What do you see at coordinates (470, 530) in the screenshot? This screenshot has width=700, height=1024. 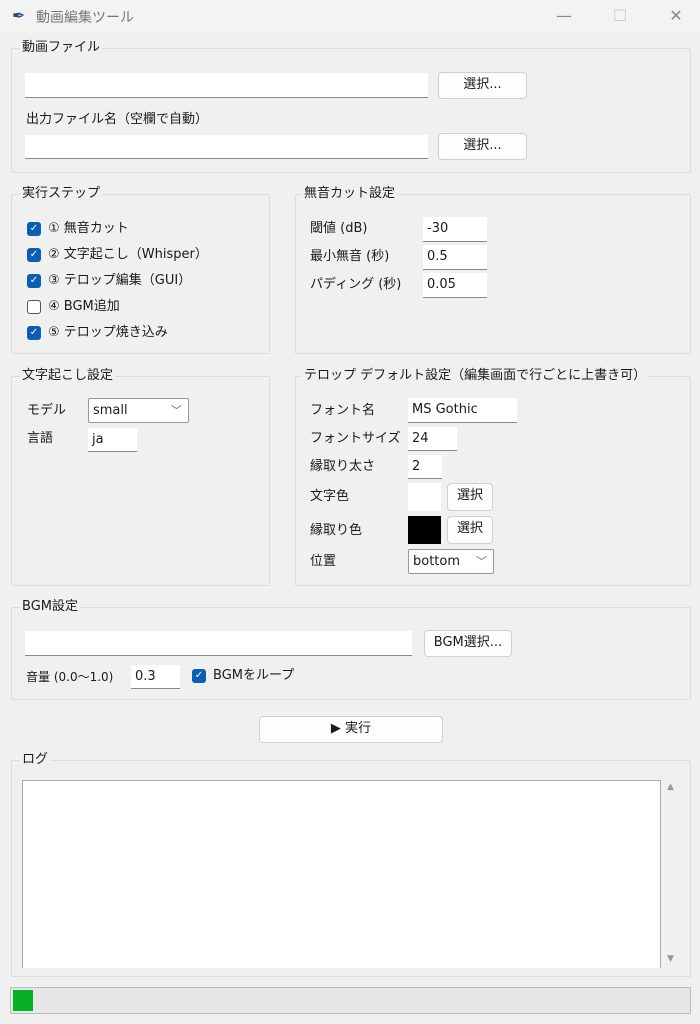 I see `outline-color-select-button: 選択` at bounding box center [470, 530].